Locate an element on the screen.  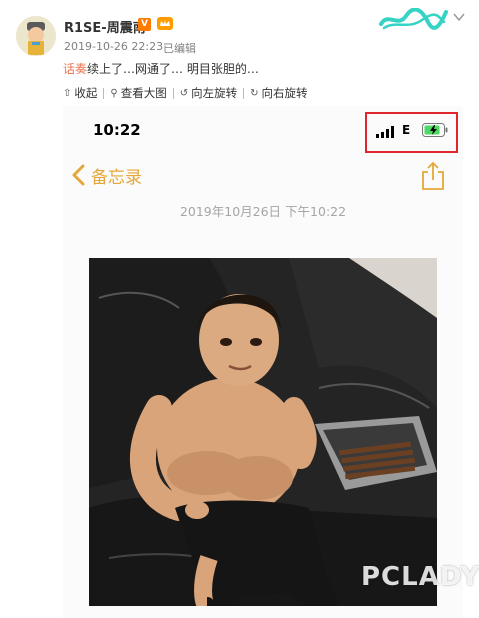
status-time: 10:22 is located at coordinates (117, 130).